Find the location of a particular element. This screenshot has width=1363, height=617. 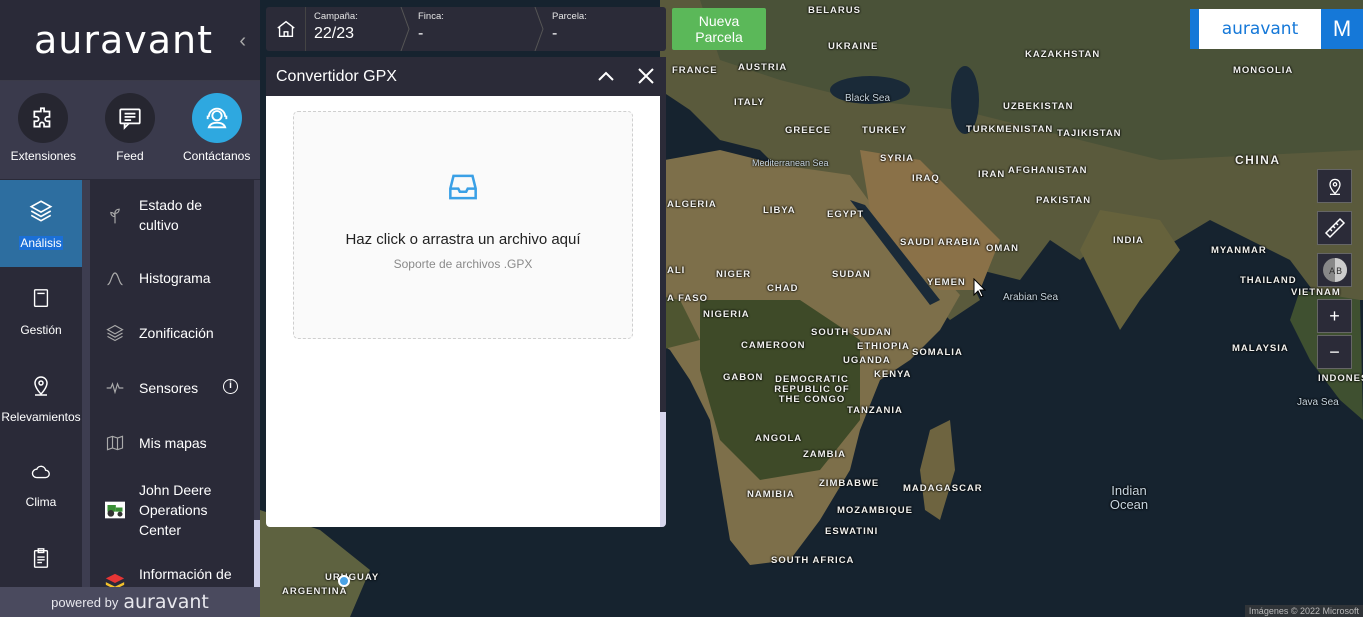

plot-label: Parcela: is located at coordinates (569, 16).